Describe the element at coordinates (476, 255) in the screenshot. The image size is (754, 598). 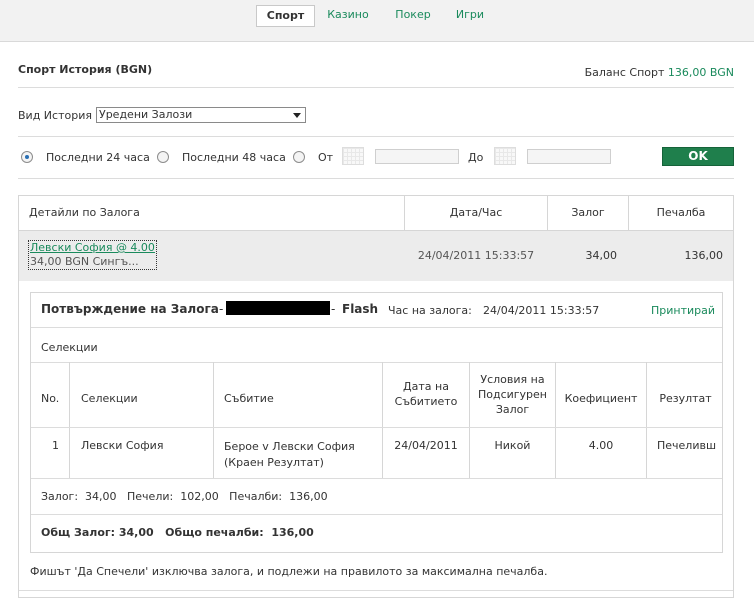
I see `bet-datetime: 24/04/2011 15:33:57` at that location.